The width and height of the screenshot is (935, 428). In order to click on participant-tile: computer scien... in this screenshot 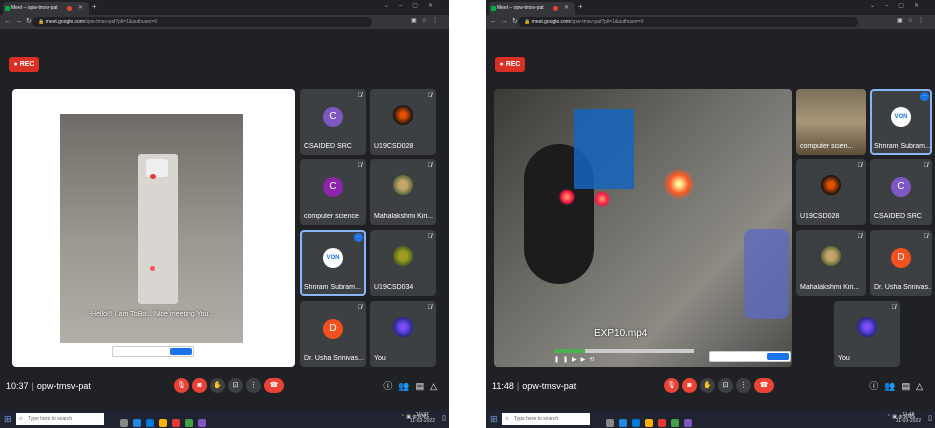, I will do `click(831, 122)`.